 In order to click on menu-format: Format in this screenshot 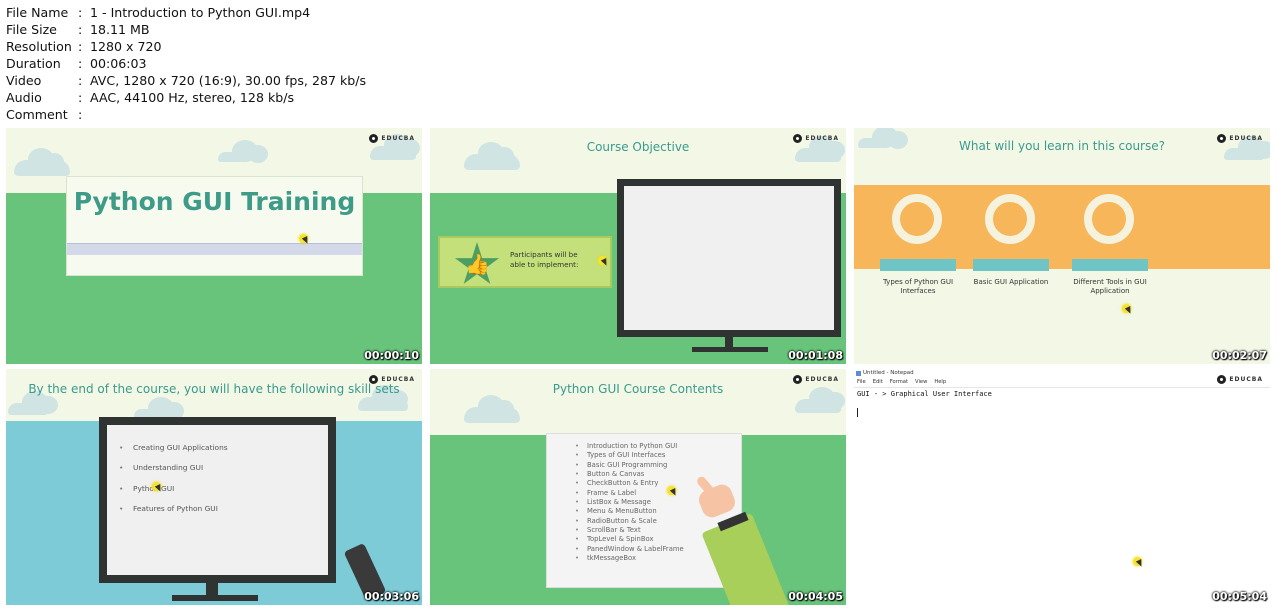, I will do `click(899, 382)`.